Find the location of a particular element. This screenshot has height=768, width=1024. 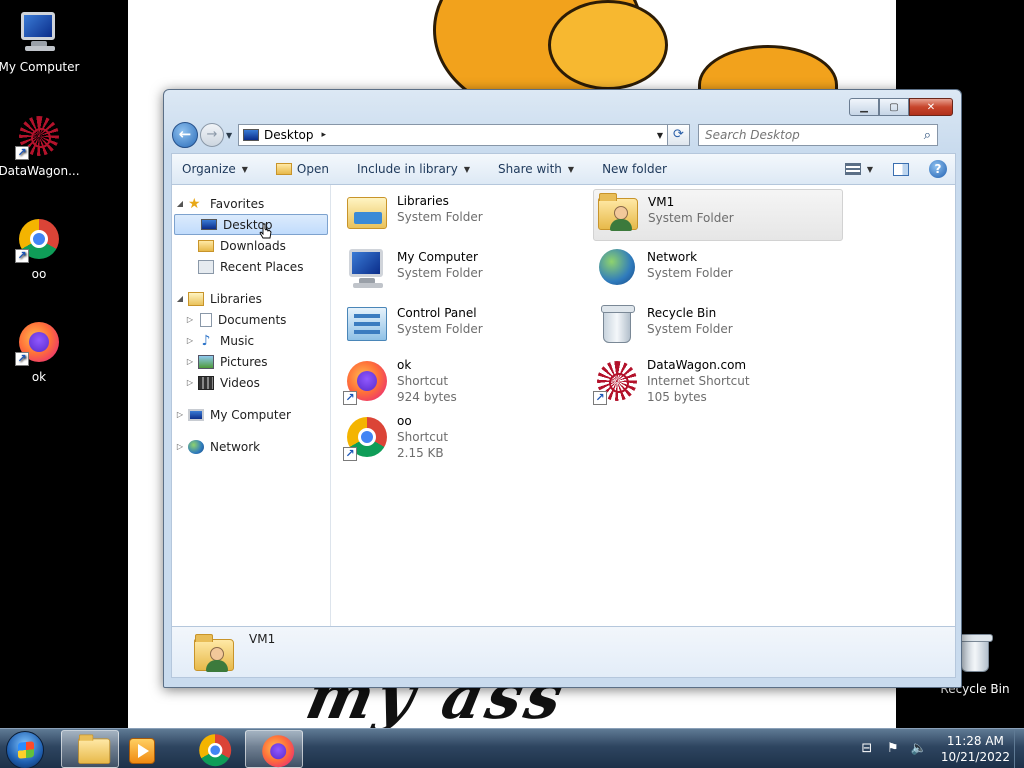

nav-item-my-computer: ▷ My Computer is located at coordinates (251, 414).